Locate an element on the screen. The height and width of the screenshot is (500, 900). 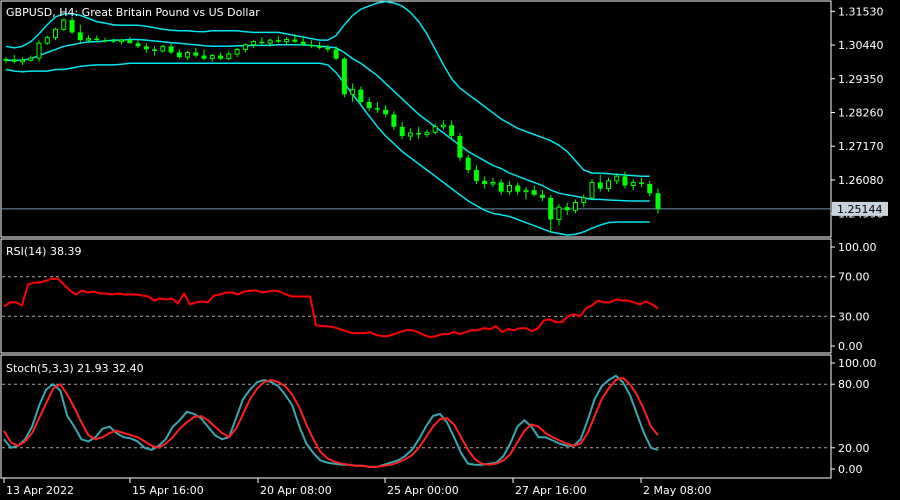
stoch-axis: 100.00 80.00 20.00 0.00 is located at coordinates (854, 416).